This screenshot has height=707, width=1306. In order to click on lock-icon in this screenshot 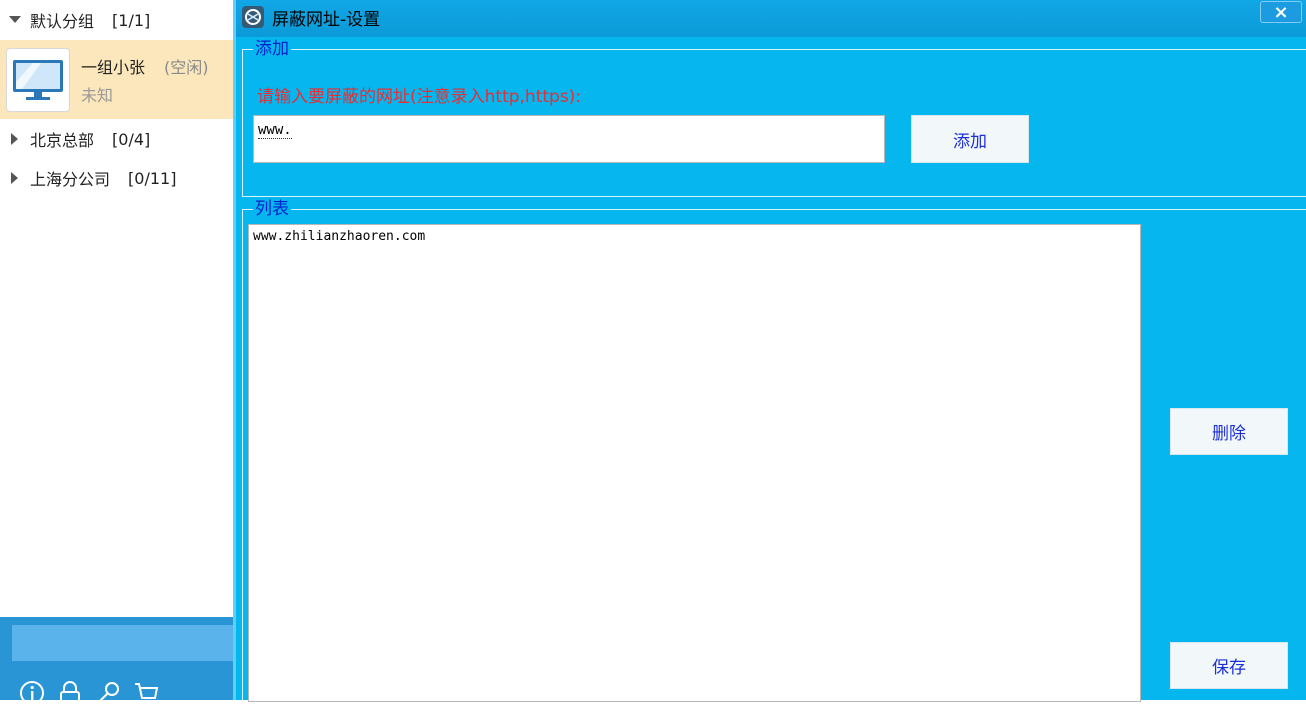, I will do `click(70, 693)`.